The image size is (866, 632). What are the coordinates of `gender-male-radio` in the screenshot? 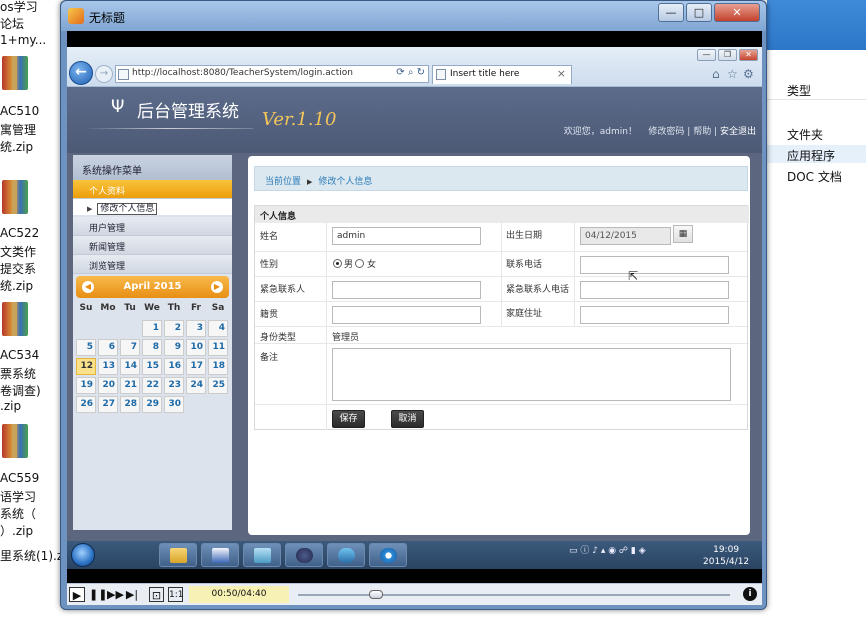 It's located at (337, 263).